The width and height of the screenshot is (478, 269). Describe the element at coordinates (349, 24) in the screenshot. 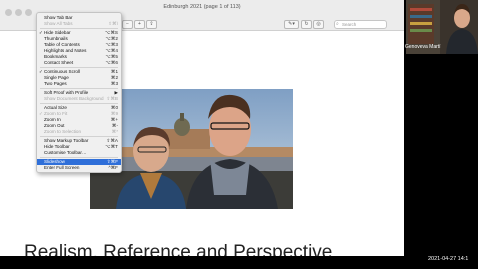

I see `search-placeholder: Search` at that location.